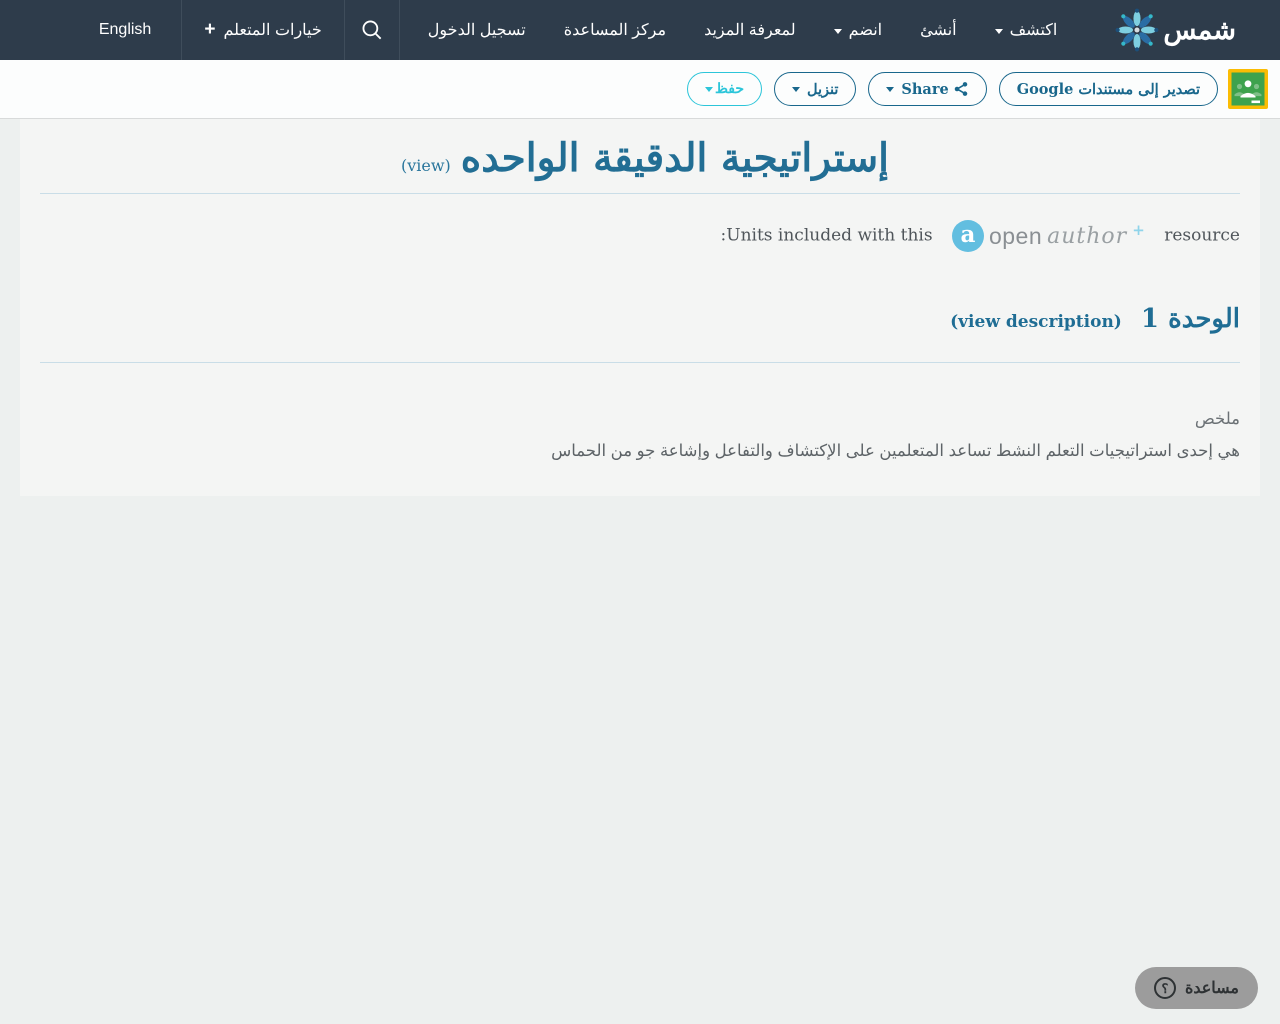 The width and height of the screenshot is (1280, 1024). What do you see at coordinates (865, 30) in the screenshot?
I see `nav-item-label: انضم` at bounding box center [865, 30].